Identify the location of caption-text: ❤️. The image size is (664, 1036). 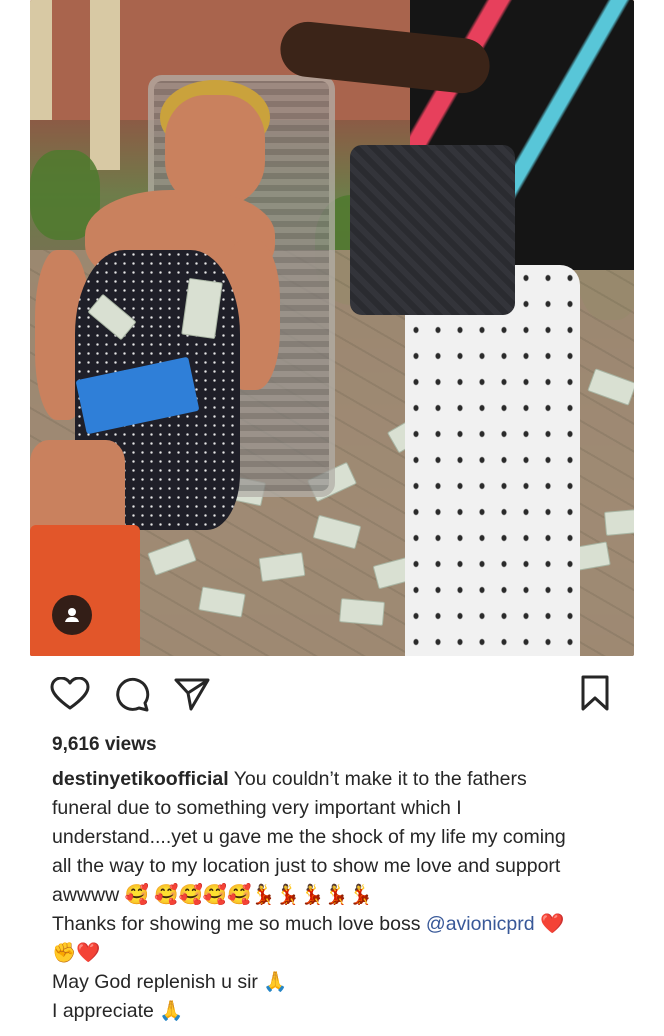
(549, 924).